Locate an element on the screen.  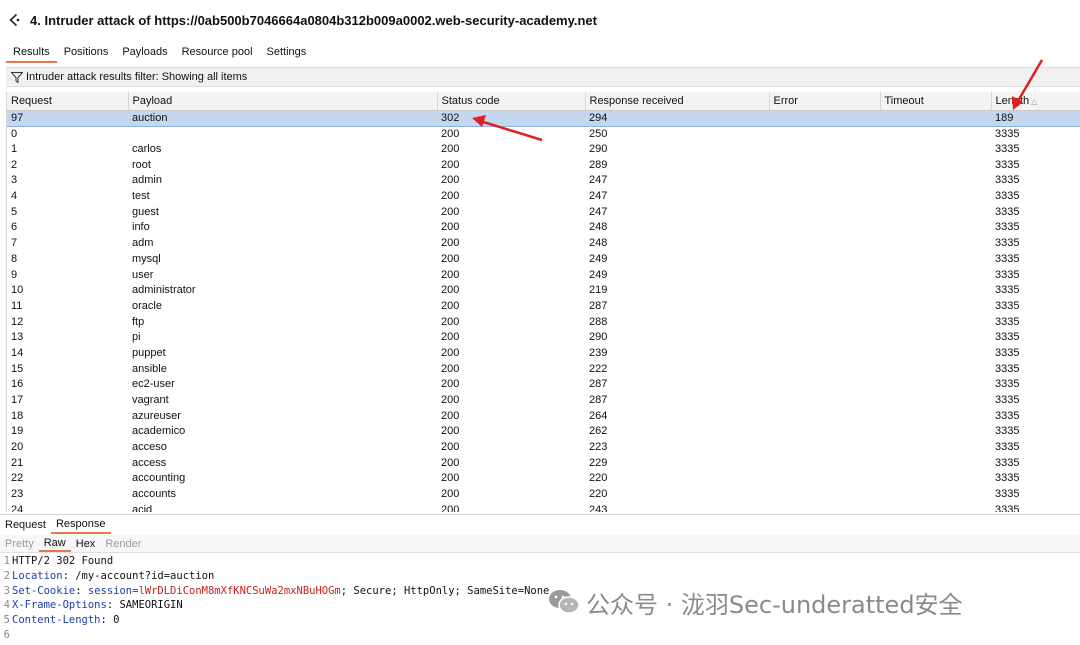
tab-settings: Settings is located at coordinates (287, 54).